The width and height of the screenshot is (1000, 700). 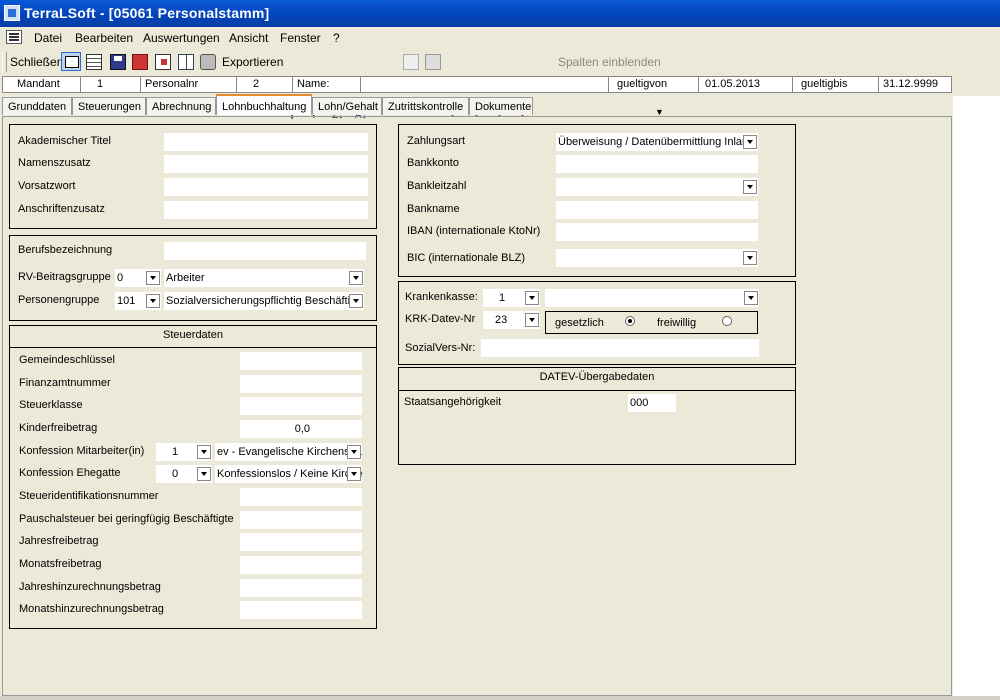 What do you see at coordinates (301, 361) in the screenshot?
I see `gemeindeschluessel-input` at bounding box center [301, 361].